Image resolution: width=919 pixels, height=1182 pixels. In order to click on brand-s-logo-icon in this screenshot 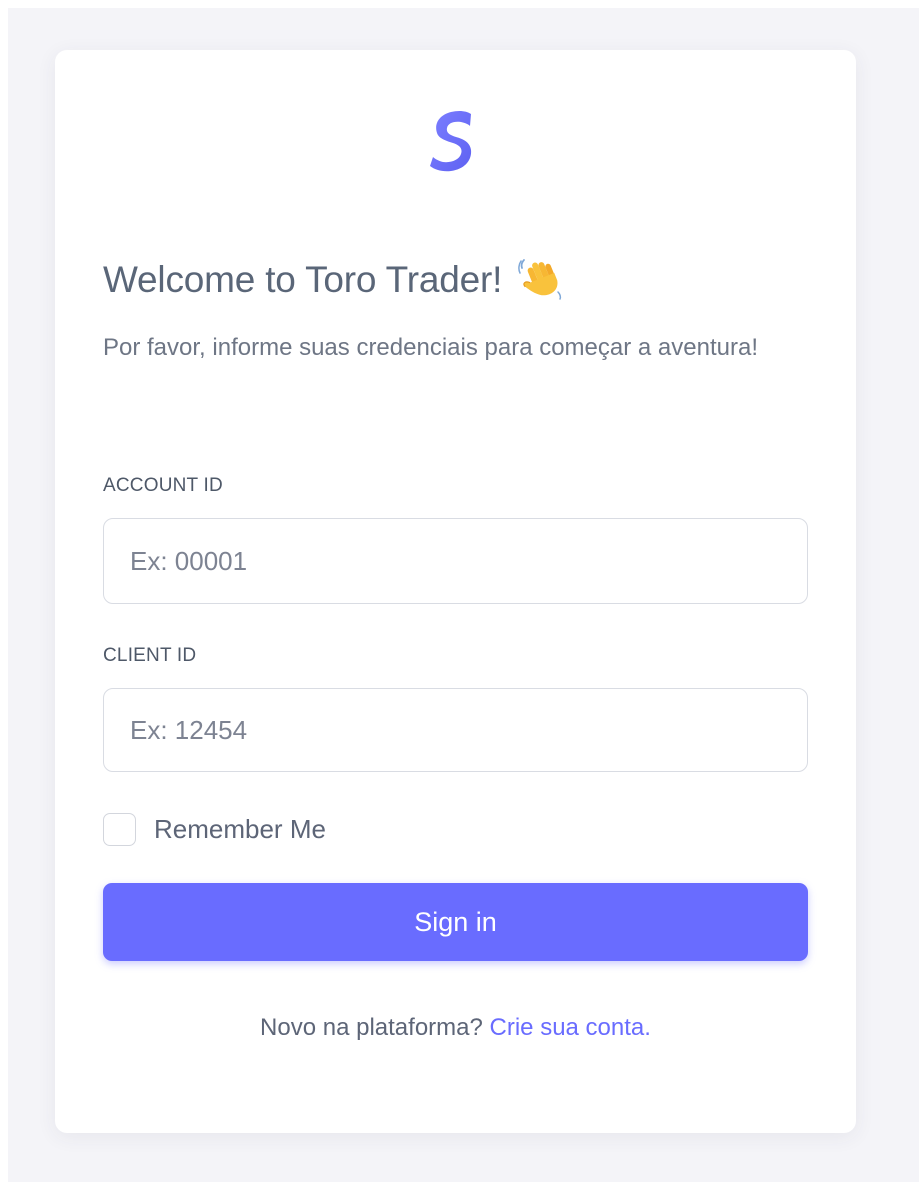, I will do `click(451, 141)`.